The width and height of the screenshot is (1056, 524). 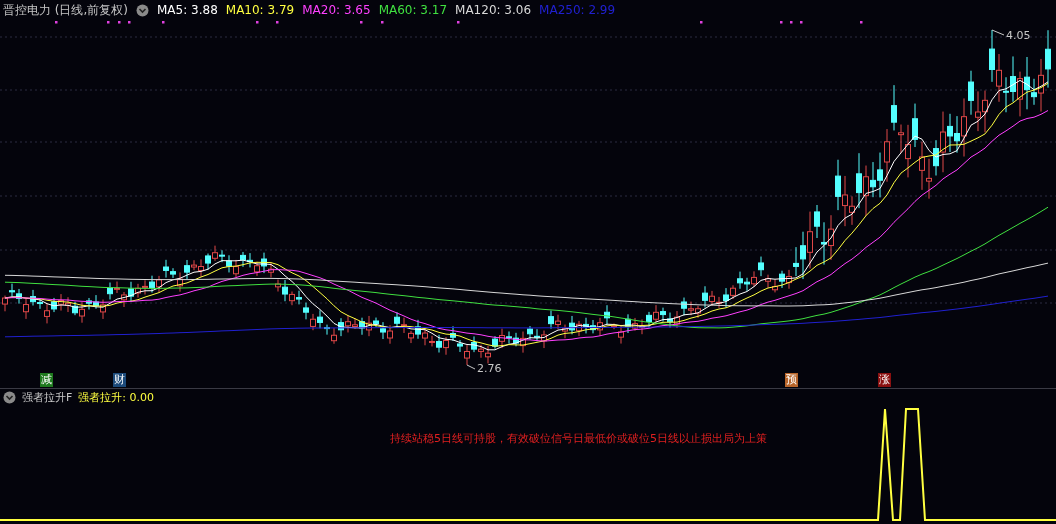 What do you see at coordinates (1018, 35) in the screenshot?
I see `price-label: 4.05` at bounding box center [1018, 35].